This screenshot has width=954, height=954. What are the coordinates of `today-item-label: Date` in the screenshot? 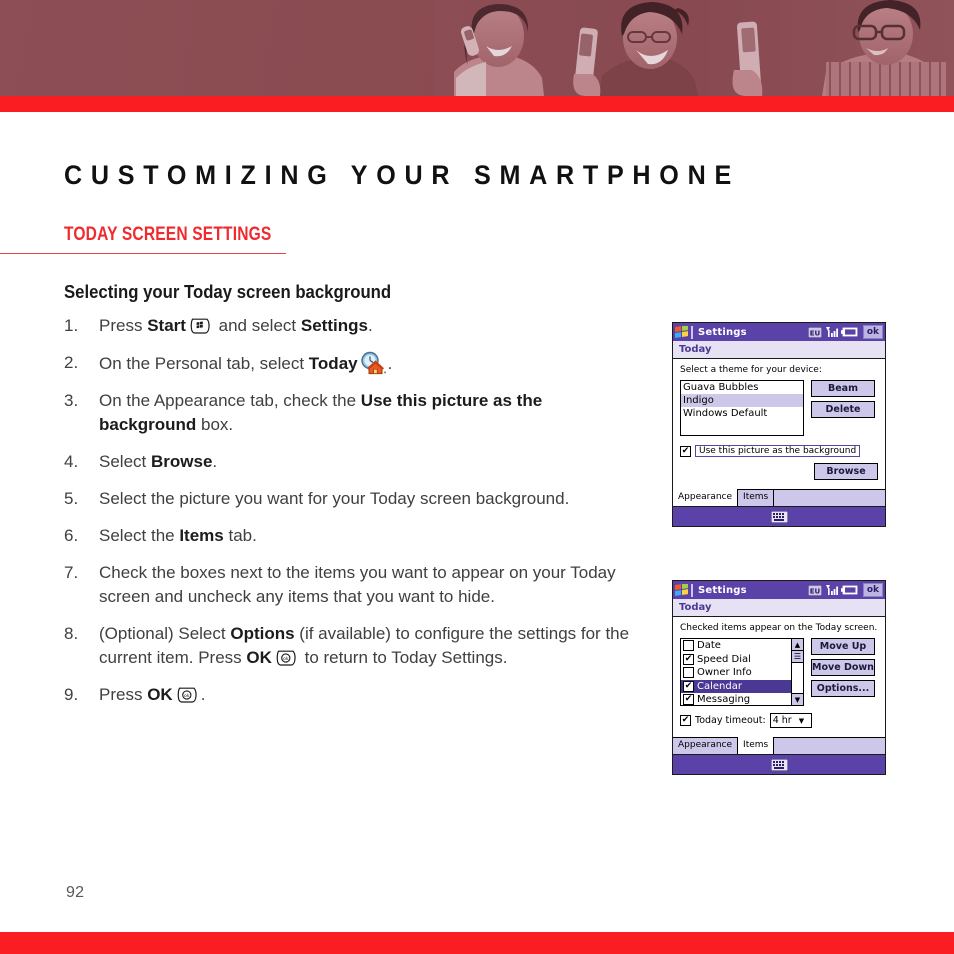 It's located at (709, 646).